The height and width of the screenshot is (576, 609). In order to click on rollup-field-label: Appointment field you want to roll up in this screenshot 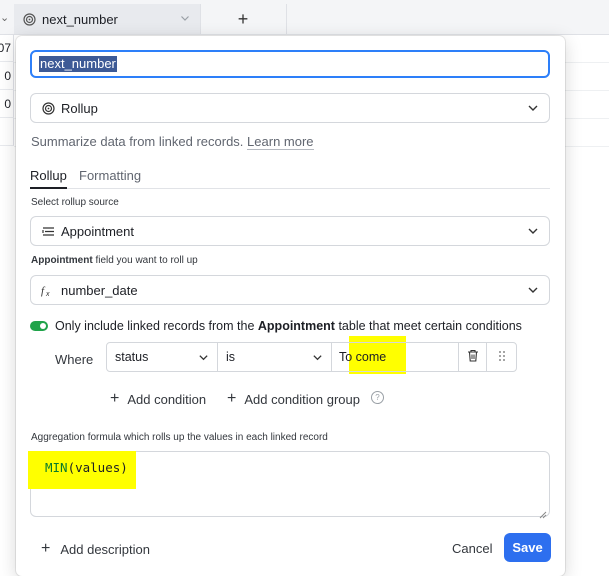, I will do `click(114, 260)`.